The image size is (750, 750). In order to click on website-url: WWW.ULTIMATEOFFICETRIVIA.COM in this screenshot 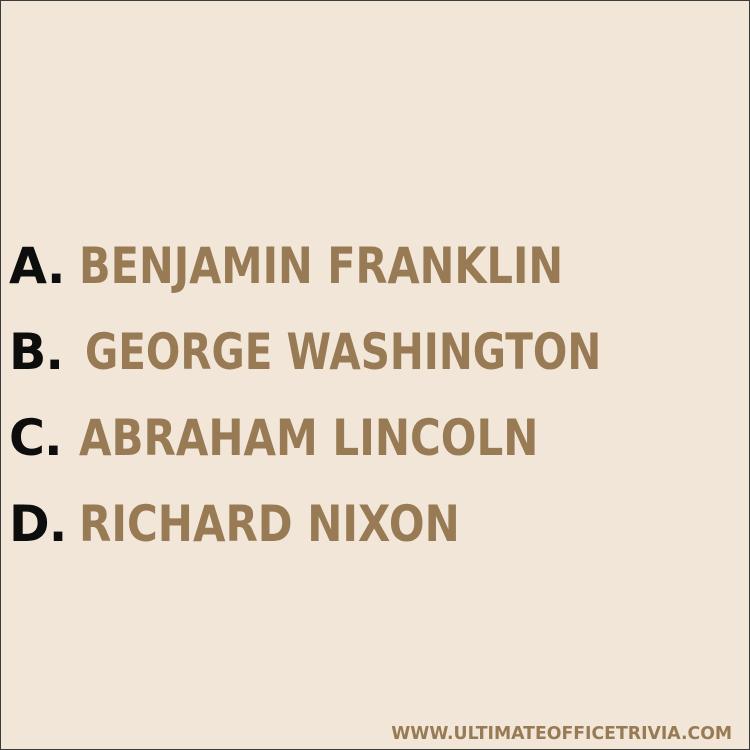, I will do `click(561, 733)`.